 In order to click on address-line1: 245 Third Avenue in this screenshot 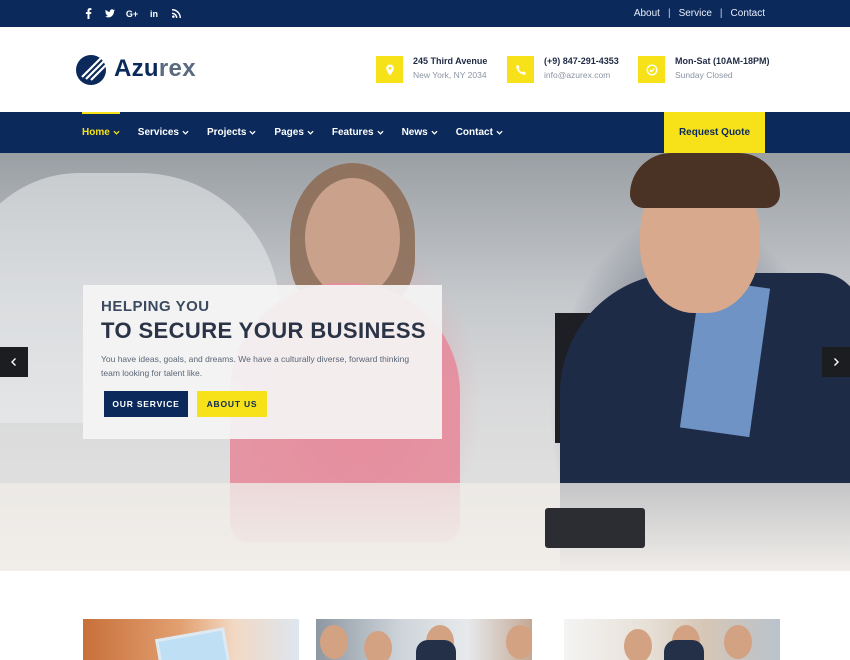, I will do `click(450, 61)`.